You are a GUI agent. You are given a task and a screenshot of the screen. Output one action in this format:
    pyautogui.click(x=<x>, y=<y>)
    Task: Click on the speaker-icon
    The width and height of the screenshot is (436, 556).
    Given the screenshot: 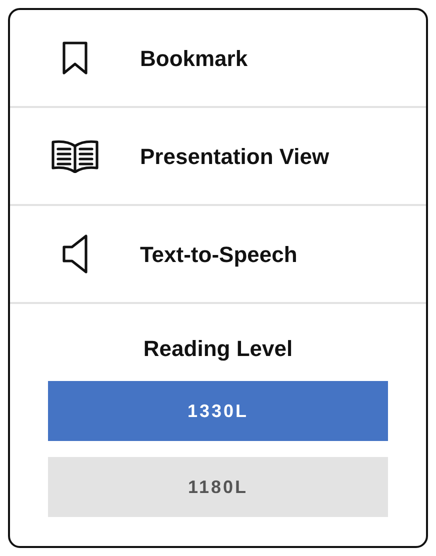 What is the action you would take?
    pyautogui.click(x=75, y=254)
    